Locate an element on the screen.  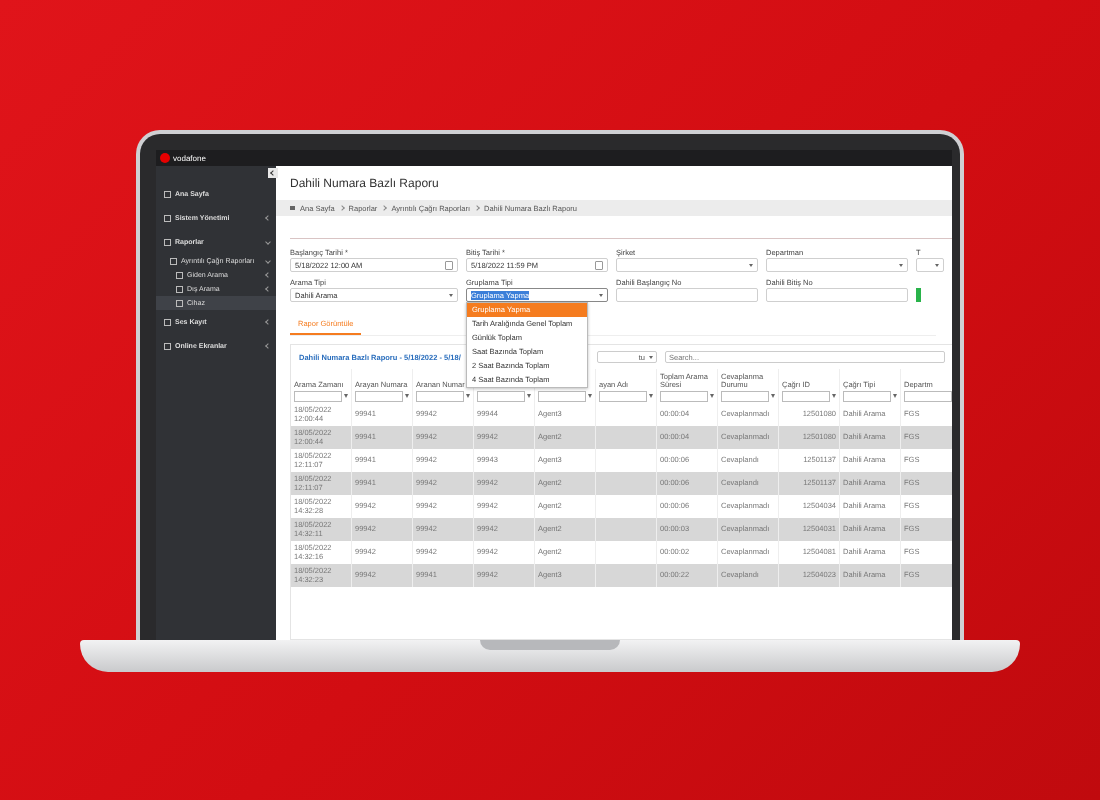
action-button is located at coordinates (918, 295).